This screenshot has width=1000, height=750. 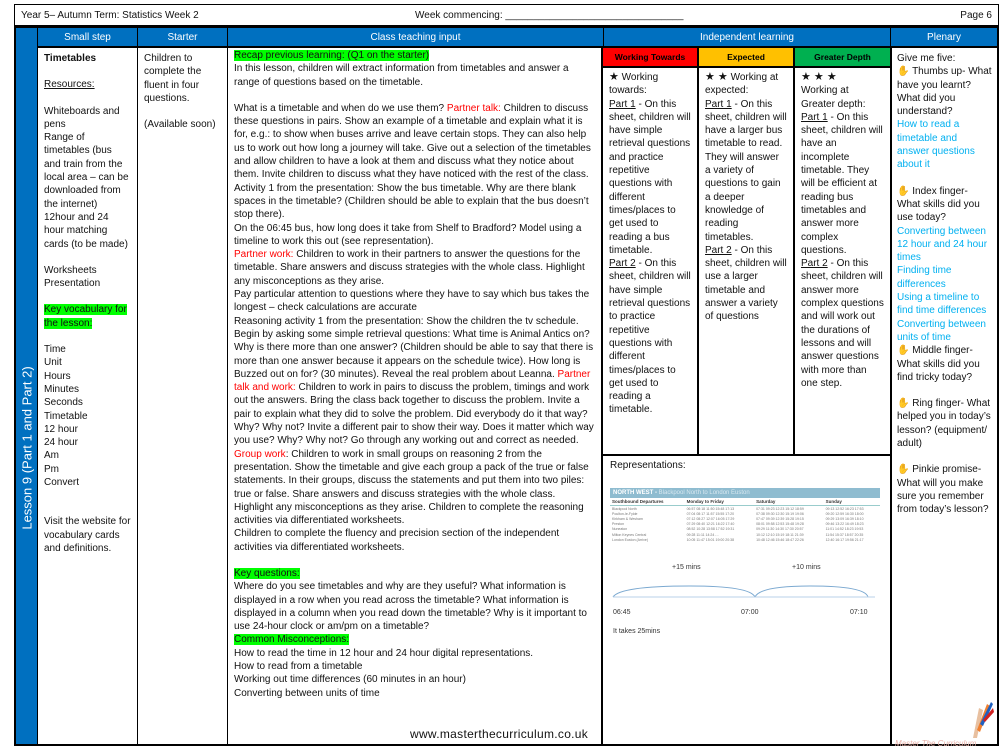 What do you see at coordinates (941, 330) in the screenshot?
I see `index-answer: Converting between units of time` at bounding box center [941, 330].